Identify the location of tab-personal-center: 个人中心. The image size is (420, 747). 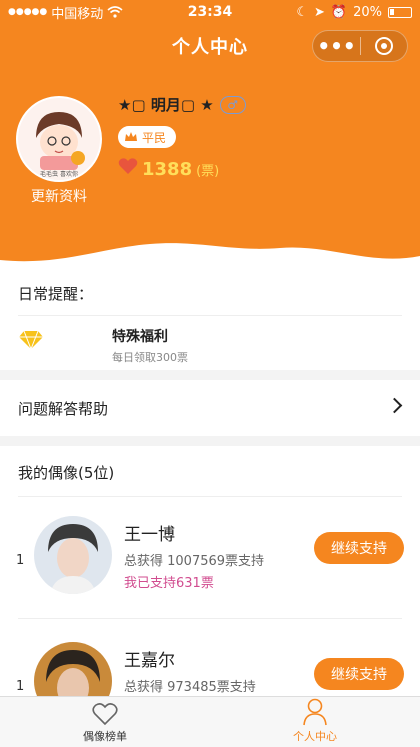
(315, 722).